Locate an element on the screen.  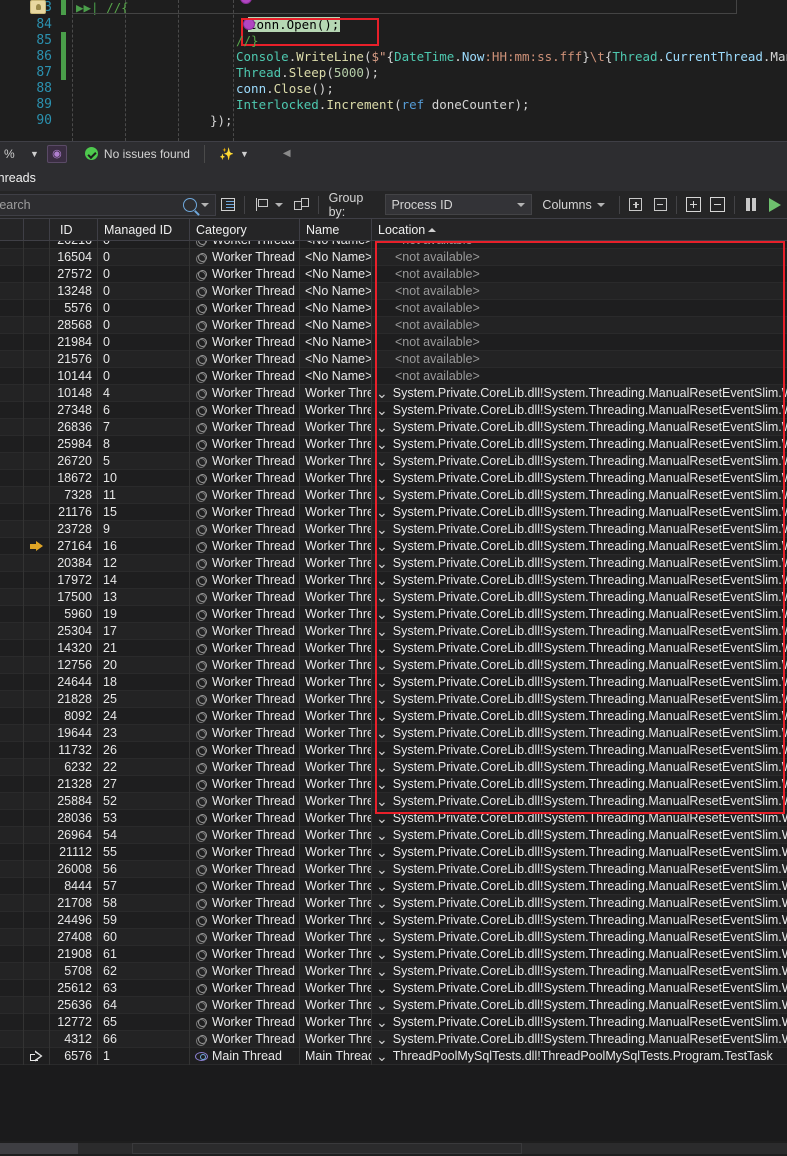
expand-all-button is located at coordinates (636, 205).